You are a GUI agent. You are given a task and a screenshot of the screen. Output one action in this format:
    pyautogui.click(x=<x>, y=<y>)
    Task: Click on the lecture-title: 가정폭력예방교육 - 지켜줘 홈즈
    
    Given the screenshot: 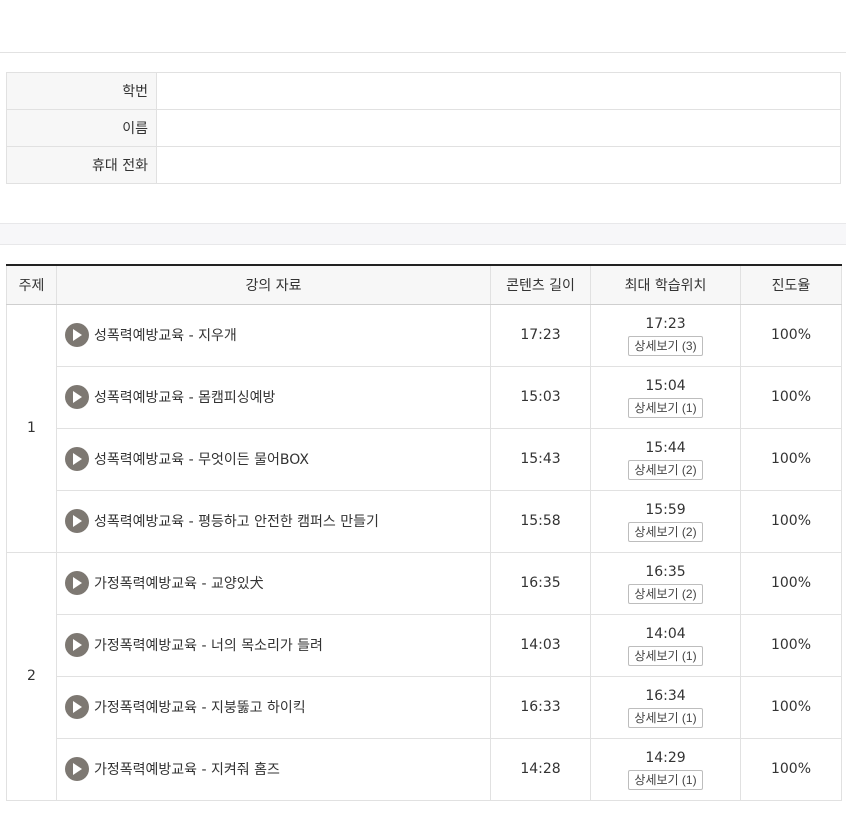 What is the action you would take?
    pyautogui.click(x=187, y=769)
    